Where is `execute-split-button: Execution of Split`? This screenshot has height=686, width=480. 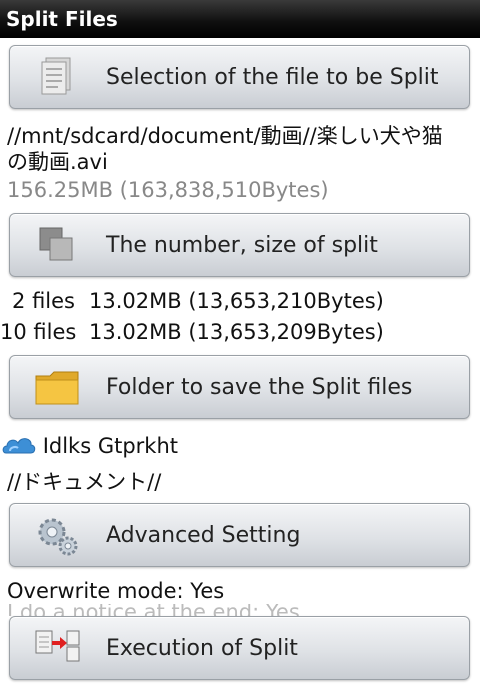 execute-split-button: Execution of Split is located at coordinates (239, 648).